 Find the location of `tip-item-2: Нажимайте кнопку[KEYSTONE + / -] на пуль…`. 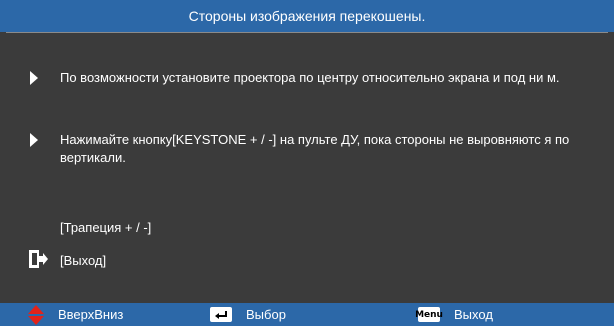

tip-item-2: Нажимайте кнопку[KEYSTONE + / -] на пуль… is located at coordinates (310, 149).